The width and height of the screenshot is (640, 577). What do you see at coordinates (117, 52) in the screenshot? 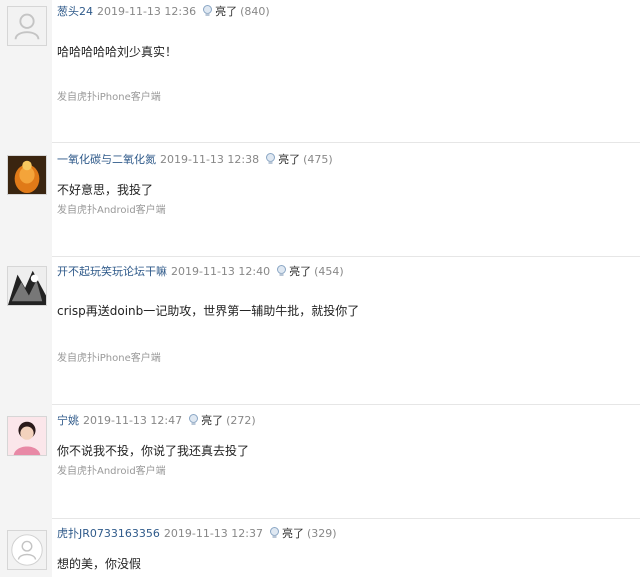
I see `comment-content: 哈哈哈哈哈刘少真实！` at bounding box center [117, 52].